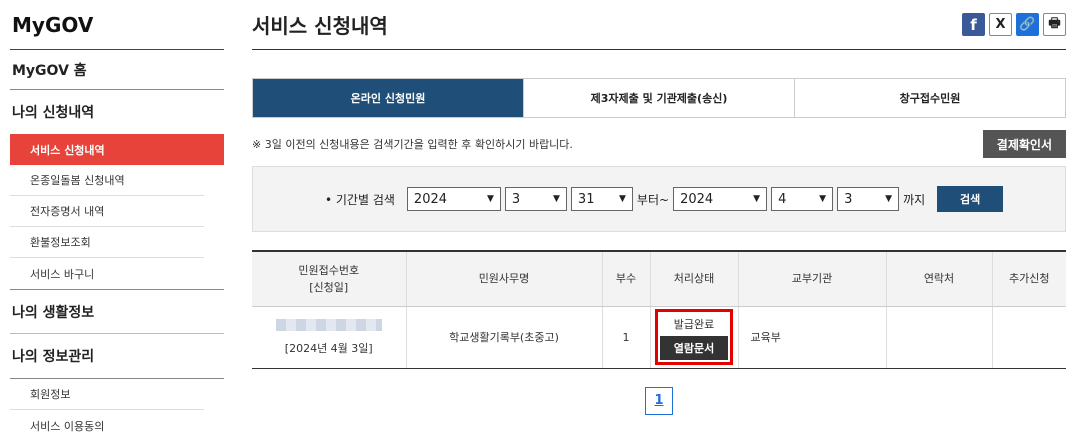  I want to click on col-extra-request: 추가신청, so click(1029, 278).